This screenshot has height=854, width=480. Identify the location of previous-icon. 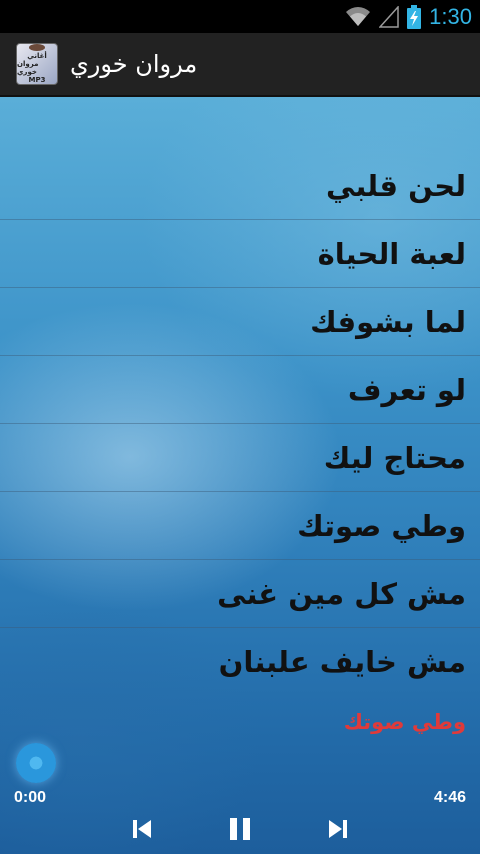
(142, 831).